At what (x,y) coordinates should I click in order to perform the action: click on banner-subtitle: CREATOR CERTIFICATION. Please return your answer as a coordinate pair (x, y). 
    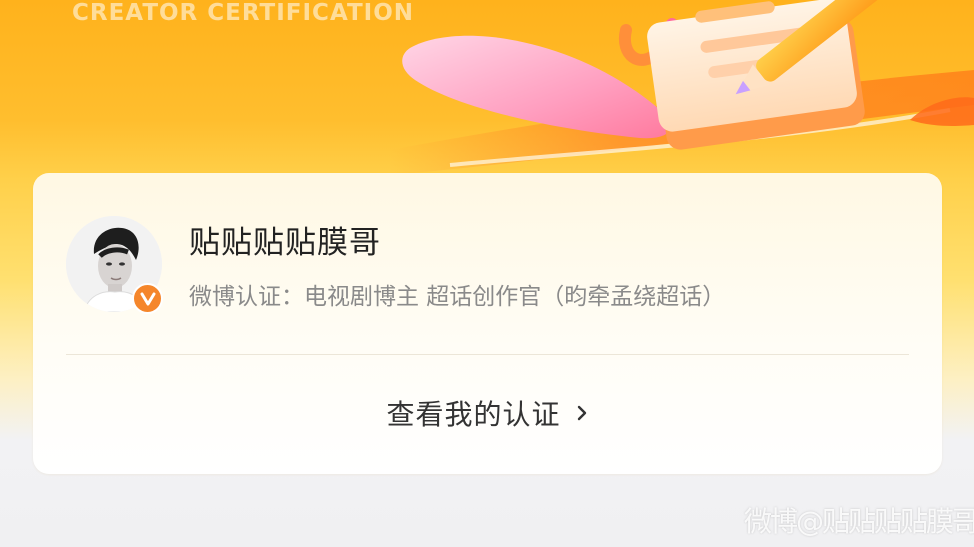
    Looking at the image, I should click on (243, 13).